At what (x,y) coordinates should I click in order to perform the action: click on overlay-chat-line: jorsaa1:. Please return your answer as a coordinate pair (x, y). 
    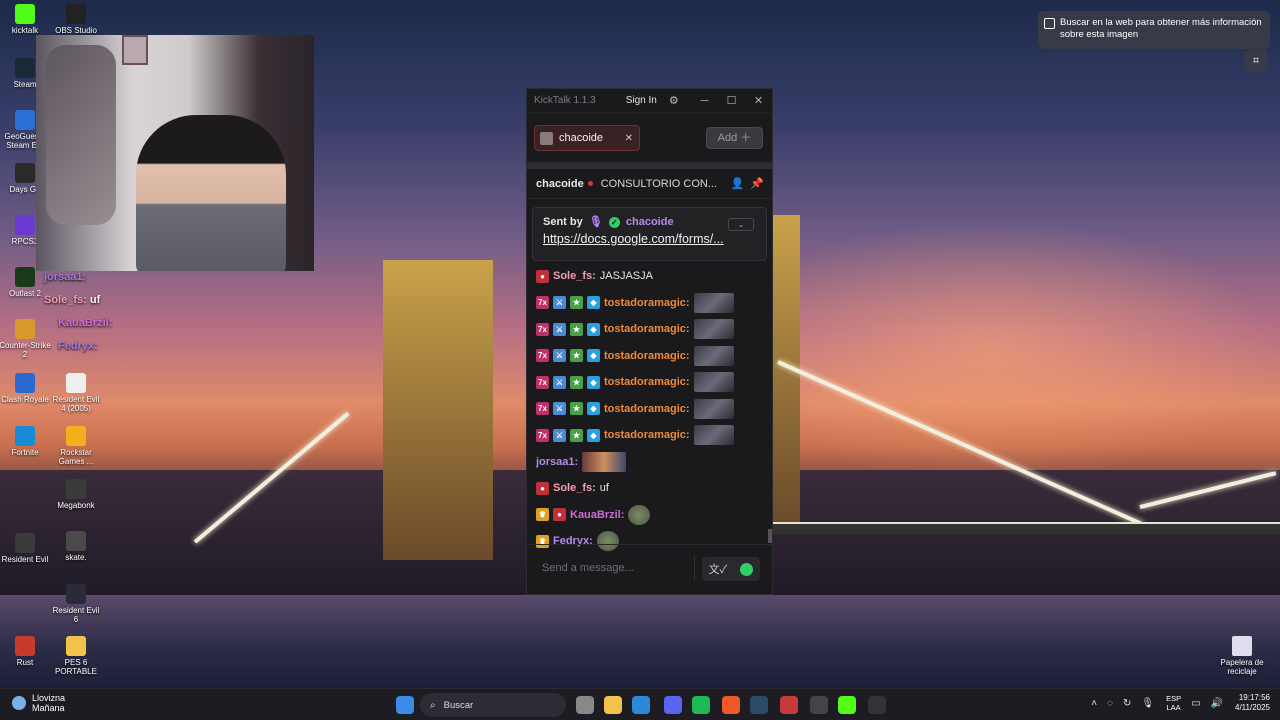
    Looking at the image, I should click on (78, 277).